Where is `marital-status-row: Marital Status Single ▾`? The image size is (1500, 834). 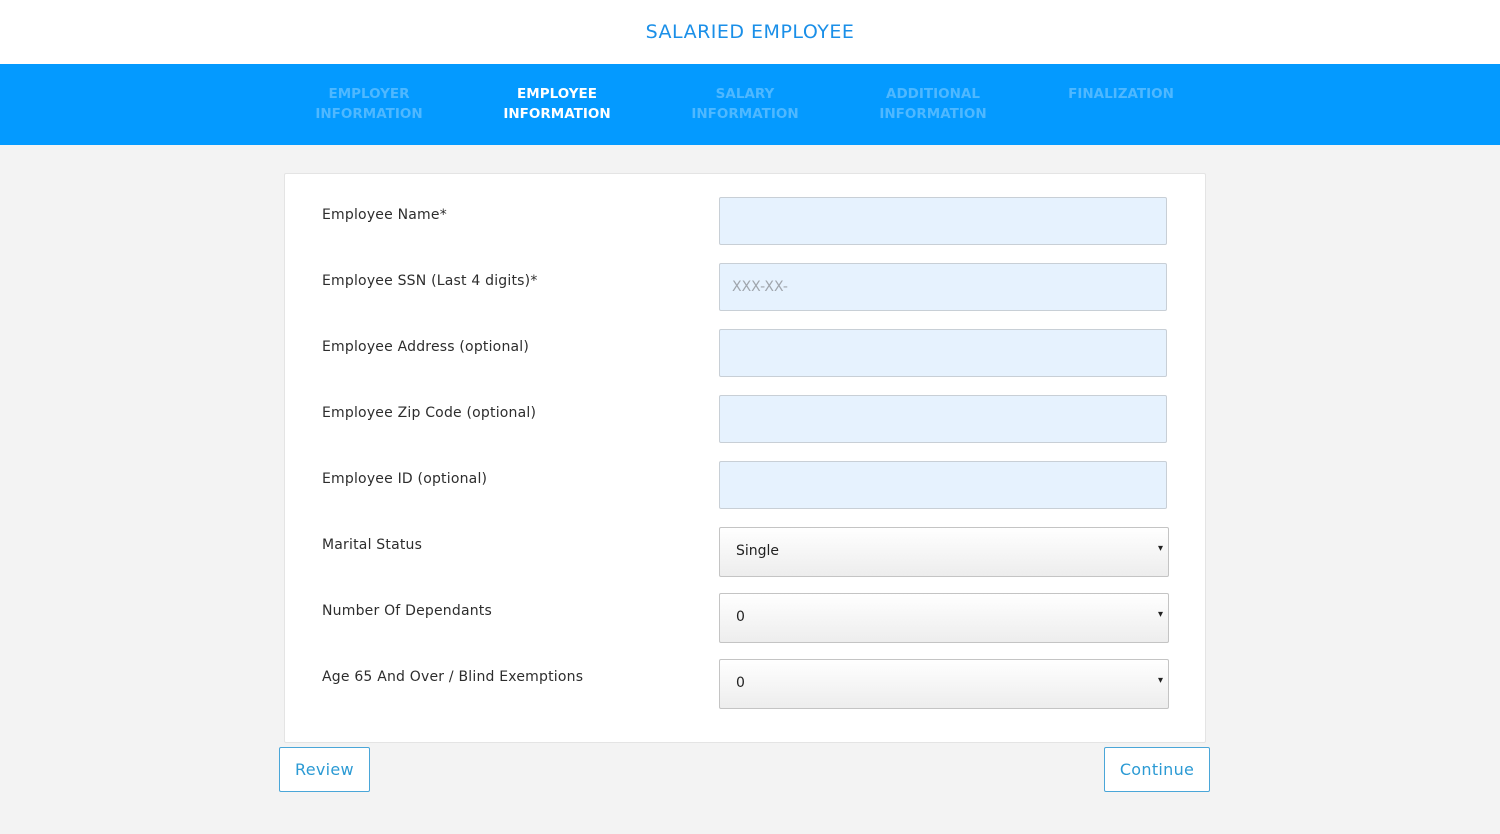
marital-status-row: Marital Status Single ▾ is located at coordinates (745, 552).